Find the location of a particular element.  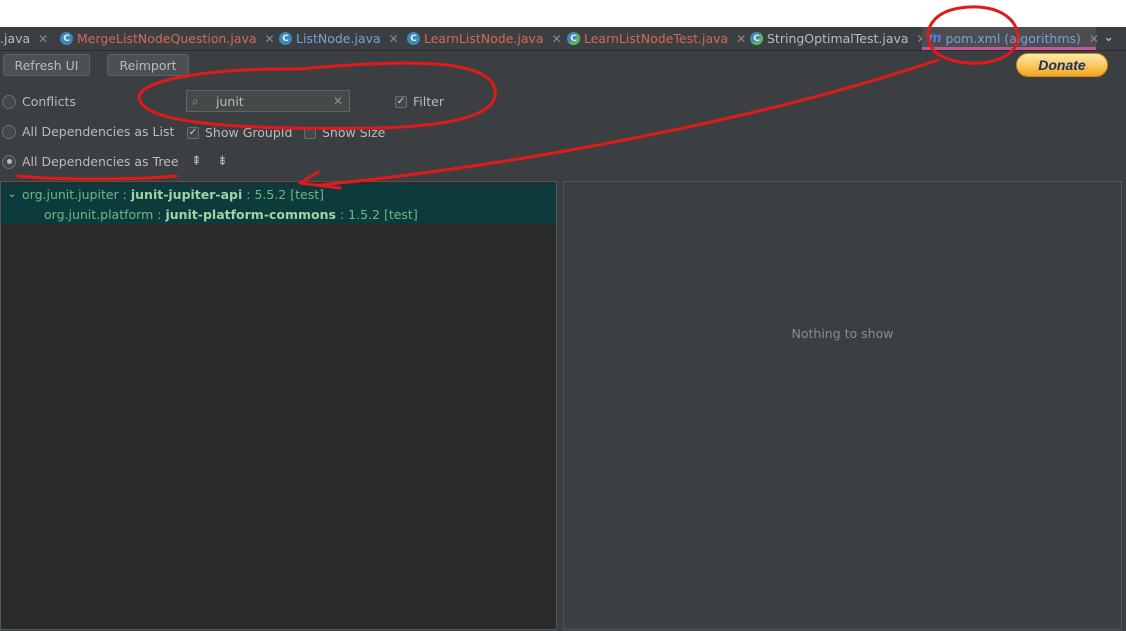

radio-tree is located at coordinates (9, 161).